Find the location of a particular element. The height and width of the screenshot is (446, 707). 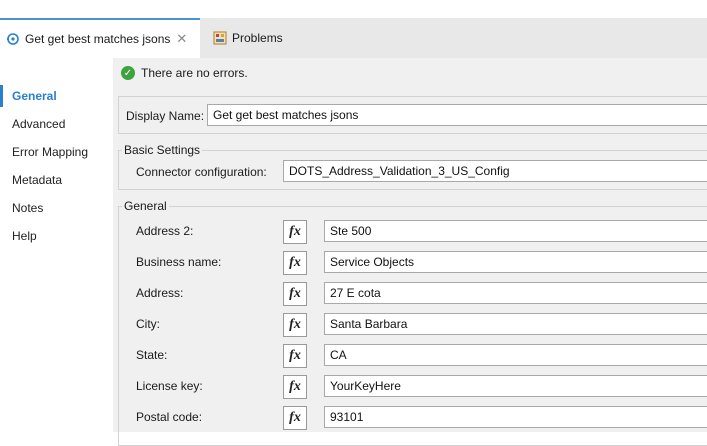

state-label: State: is located at coordinates (152, 355).